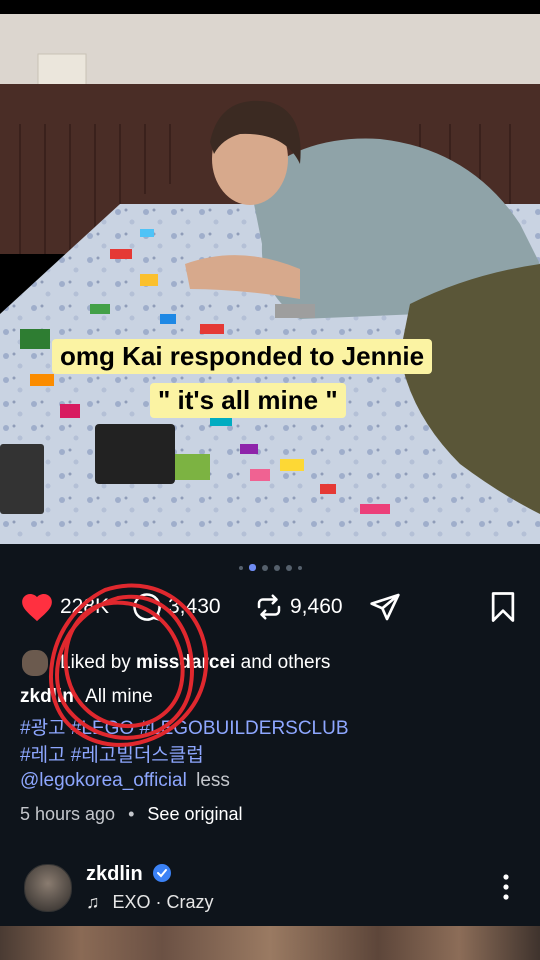  I want to click on caption-text: All mine, so click(119, 696).